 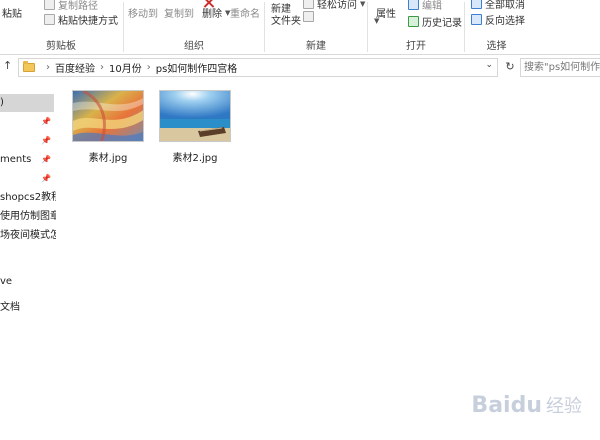 What do you see at coordinates (28, 282) in the screenshot?
I see `nav-item: ve` at bounding box center [28, 282].